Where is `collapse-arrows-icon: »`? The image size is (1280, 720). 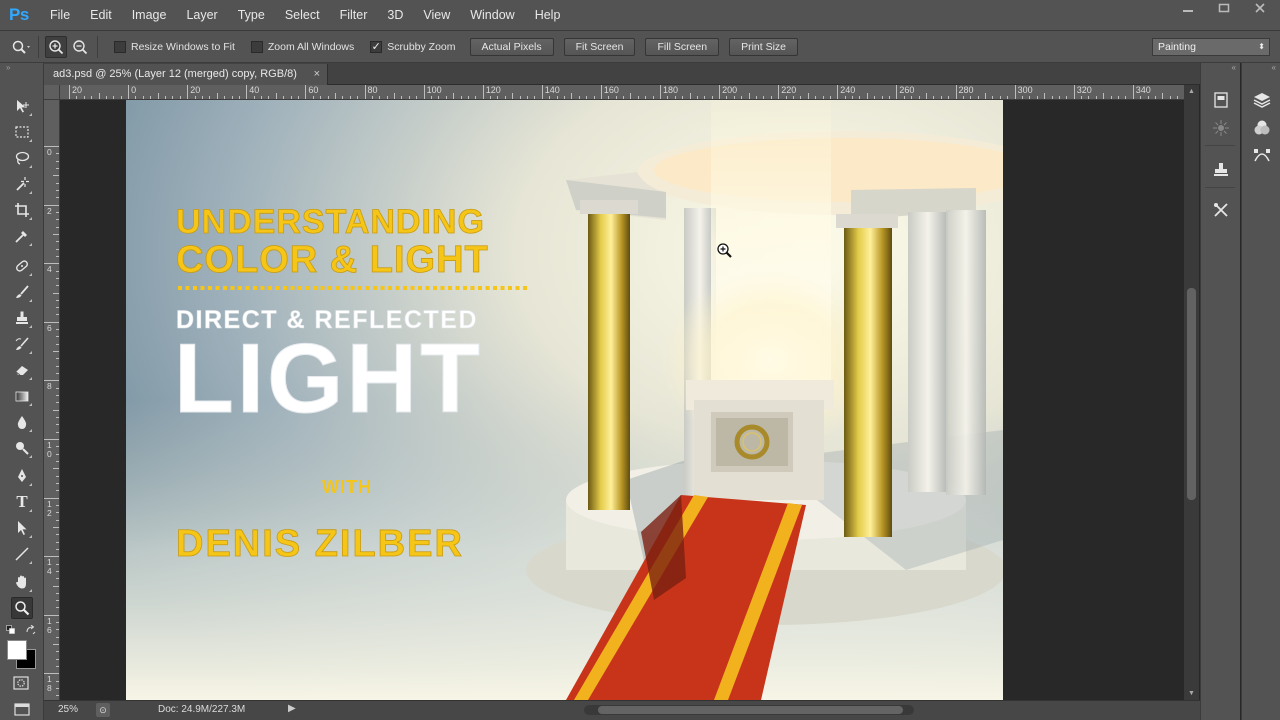
collapse-arrows-icon: » is located at coordinates (21, 69).